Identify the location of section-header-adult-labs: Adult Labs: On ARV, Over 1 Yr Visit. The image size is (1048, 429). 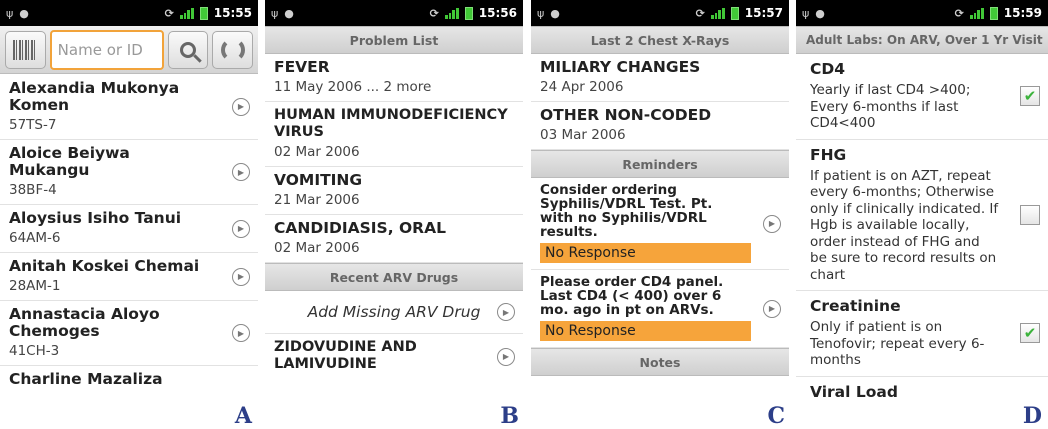
(922, 40).